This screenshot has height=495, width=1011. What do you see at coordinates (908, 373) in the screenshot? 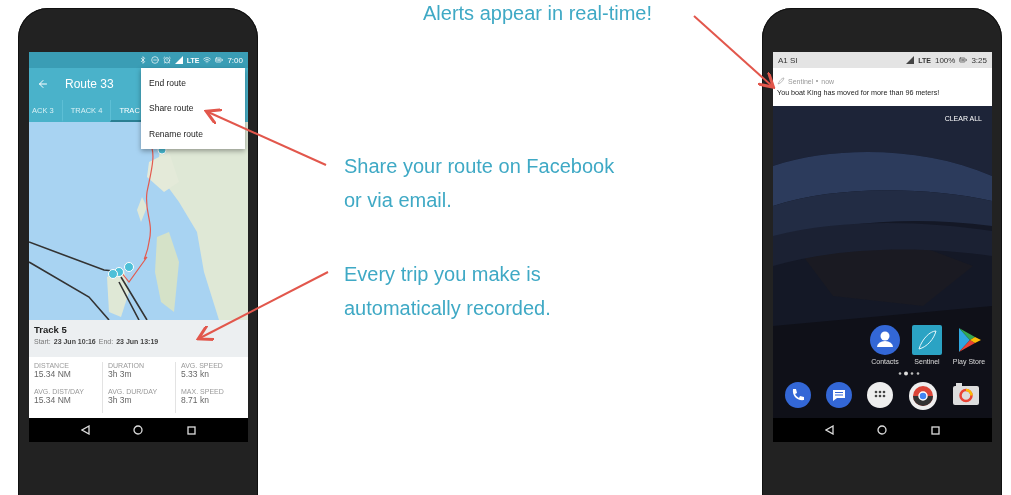
I see `page-indicator-icon` at bounding box center [908, 373].